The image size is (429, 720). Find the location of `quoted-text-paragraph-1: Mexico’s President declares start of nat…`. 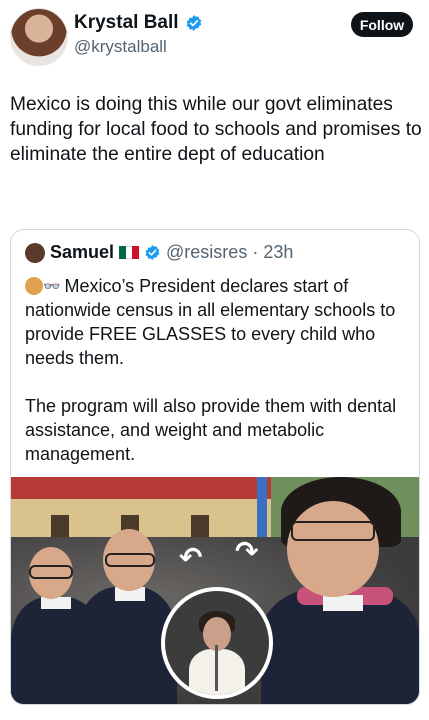

quoted-text-paragraph-1: Mexico’s President declares start of nat… is located at coordinates (210, 322).